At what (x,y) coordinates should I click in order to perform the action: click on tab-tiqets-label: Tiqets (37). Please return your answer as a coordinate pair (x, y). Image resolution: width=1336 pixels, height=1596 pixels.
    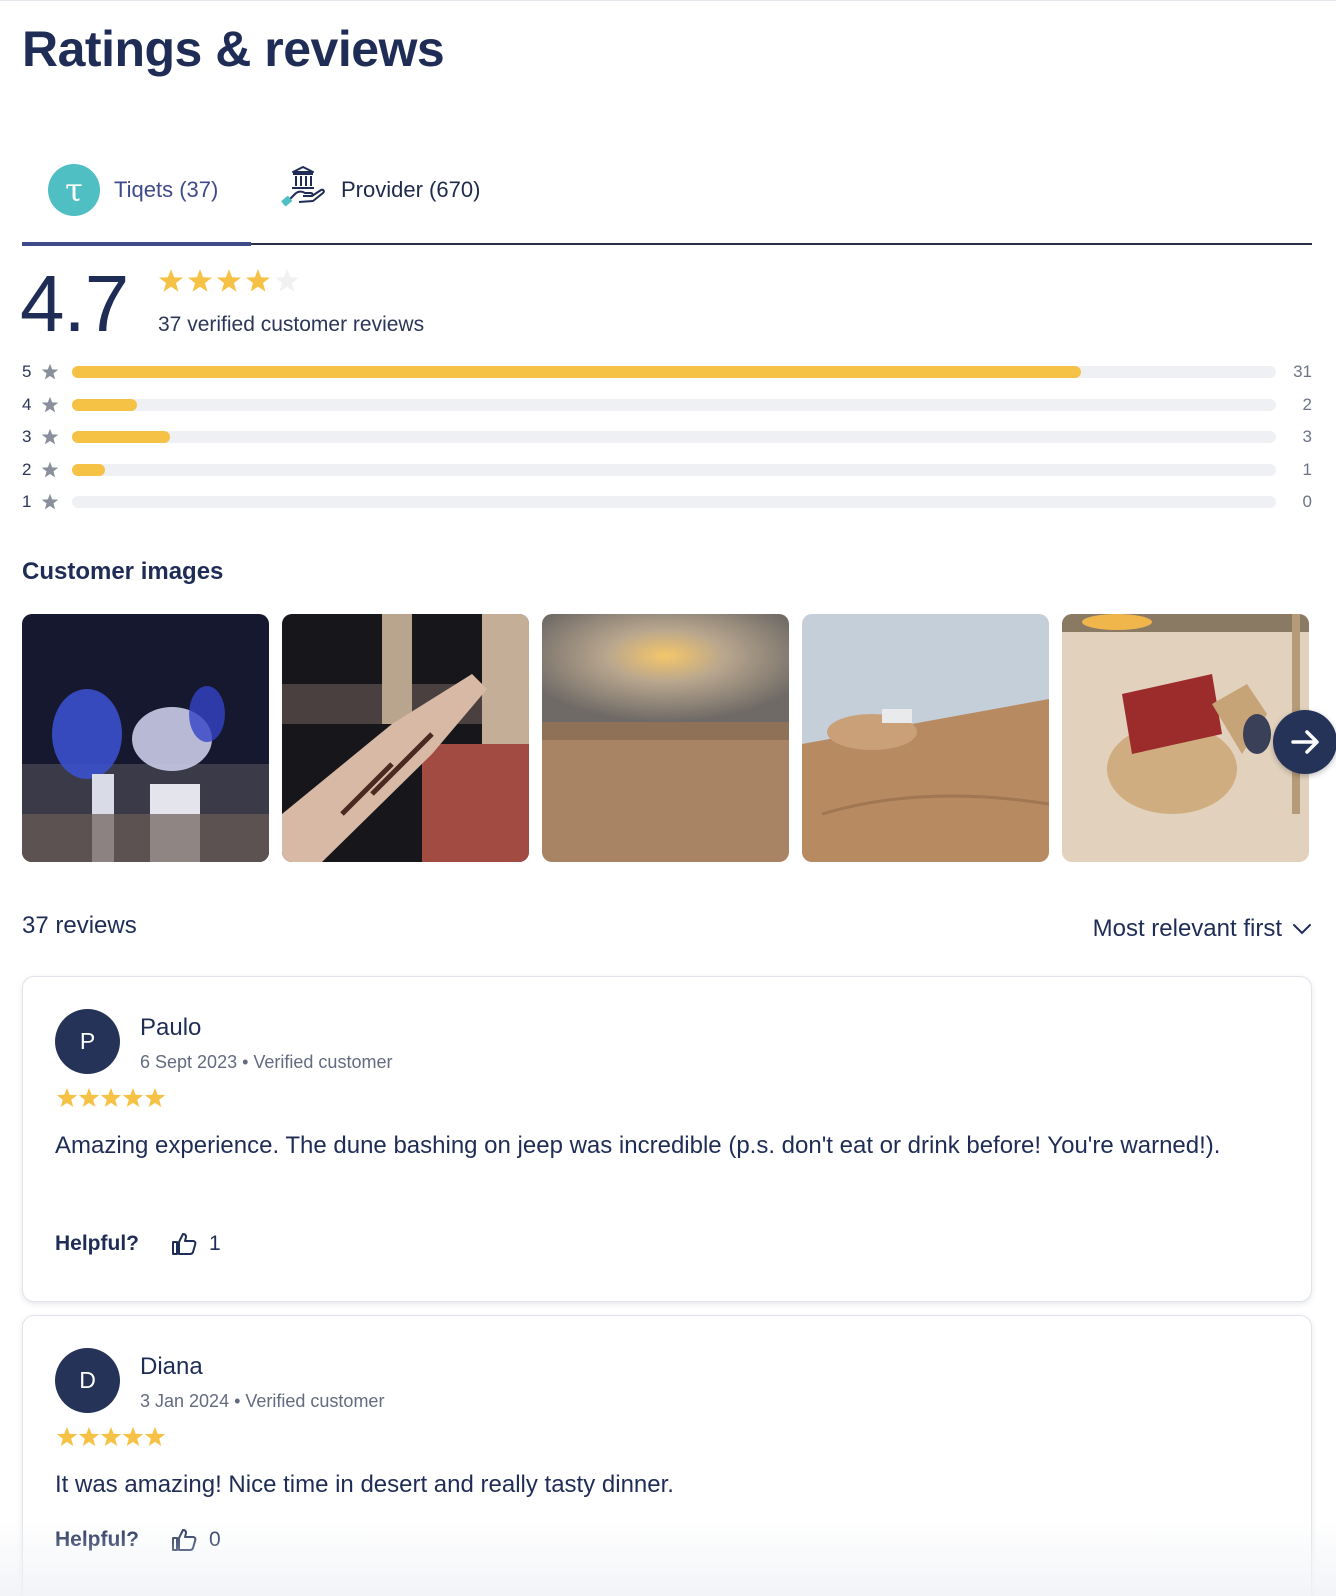
    Looking at the image, I should click on (166, 189).